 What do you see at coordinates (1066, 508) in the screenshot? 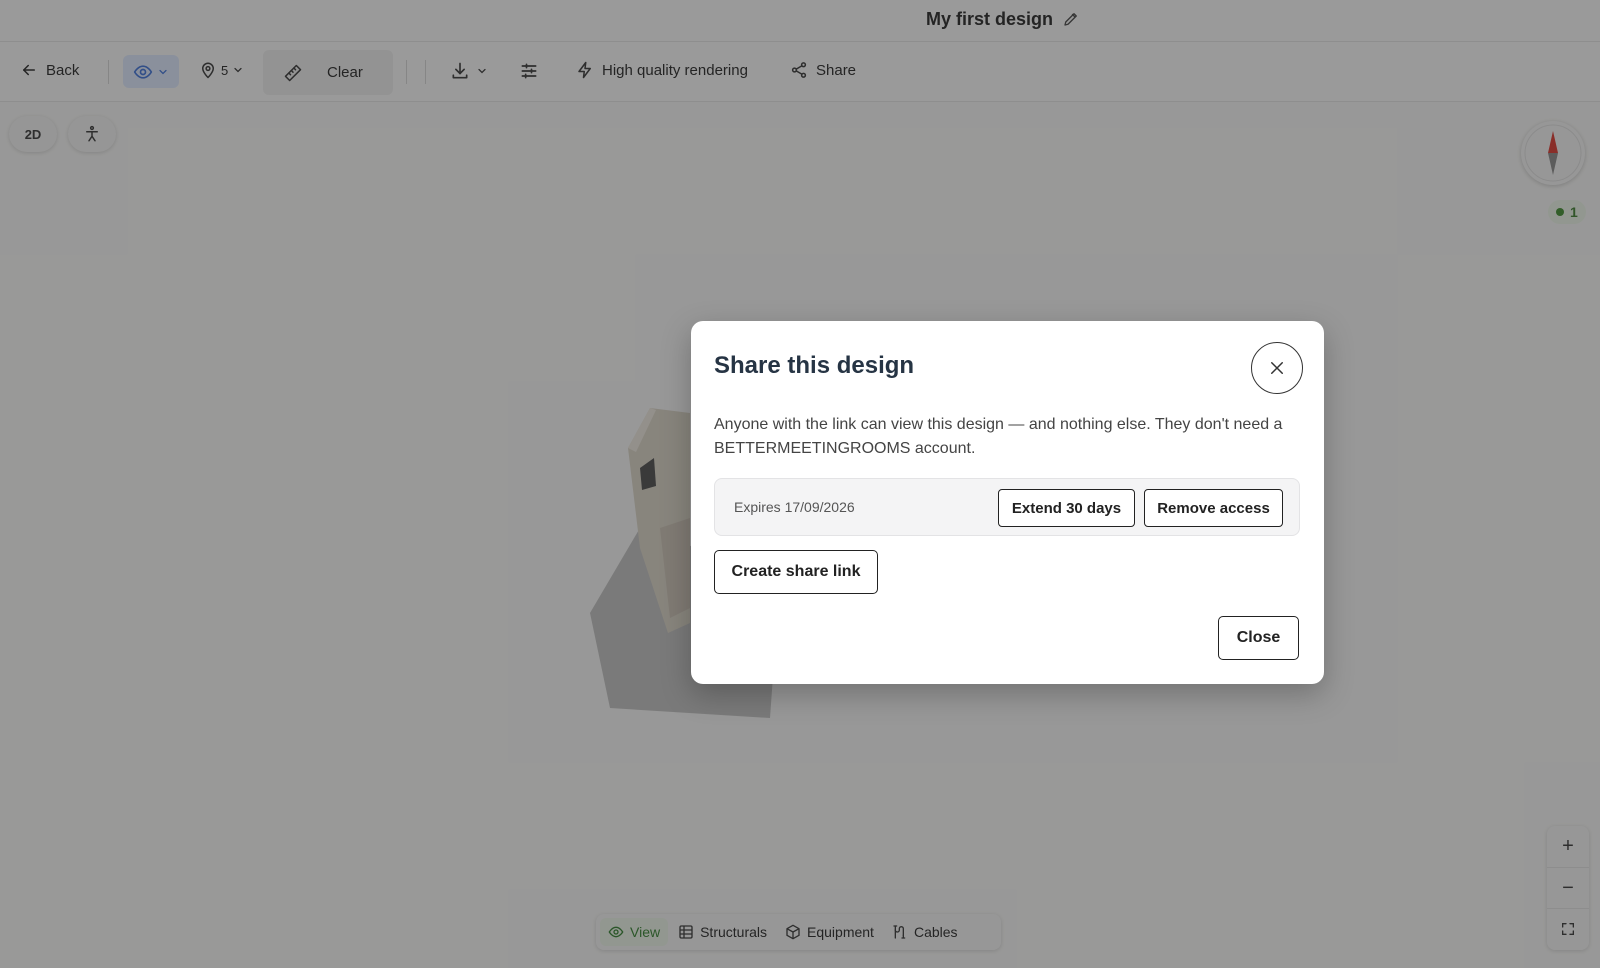
I see `extend-30-days-button: Extend 30 days` at bounding box center [1066, 508].